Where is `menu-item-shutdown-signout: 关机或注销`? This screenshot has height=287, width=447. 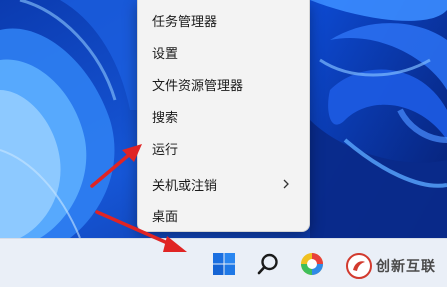 menu-item-shutdown-signout: 关机或注销 is located at coordinates (223, 184).